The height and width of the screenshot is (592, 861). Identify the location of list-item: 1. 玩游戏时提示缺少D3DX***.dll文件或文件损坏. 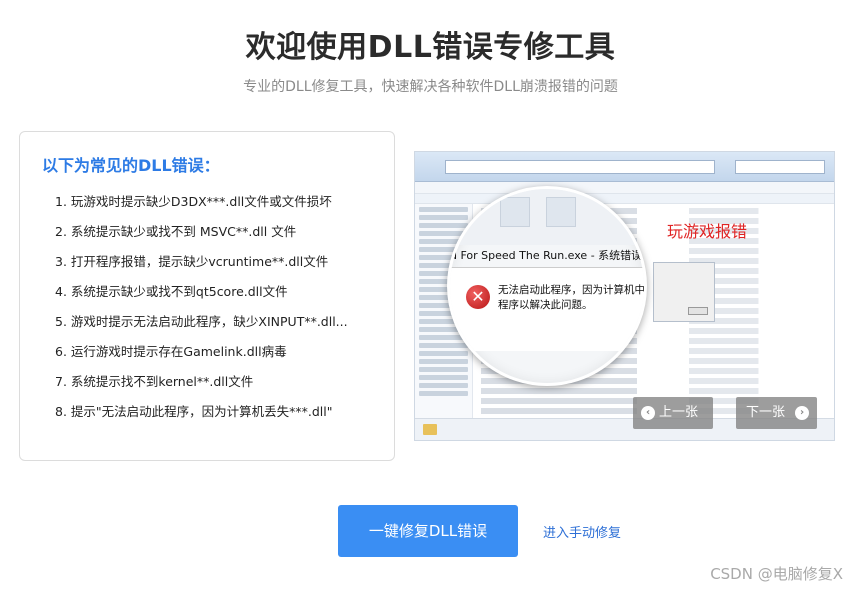
(193, 201).